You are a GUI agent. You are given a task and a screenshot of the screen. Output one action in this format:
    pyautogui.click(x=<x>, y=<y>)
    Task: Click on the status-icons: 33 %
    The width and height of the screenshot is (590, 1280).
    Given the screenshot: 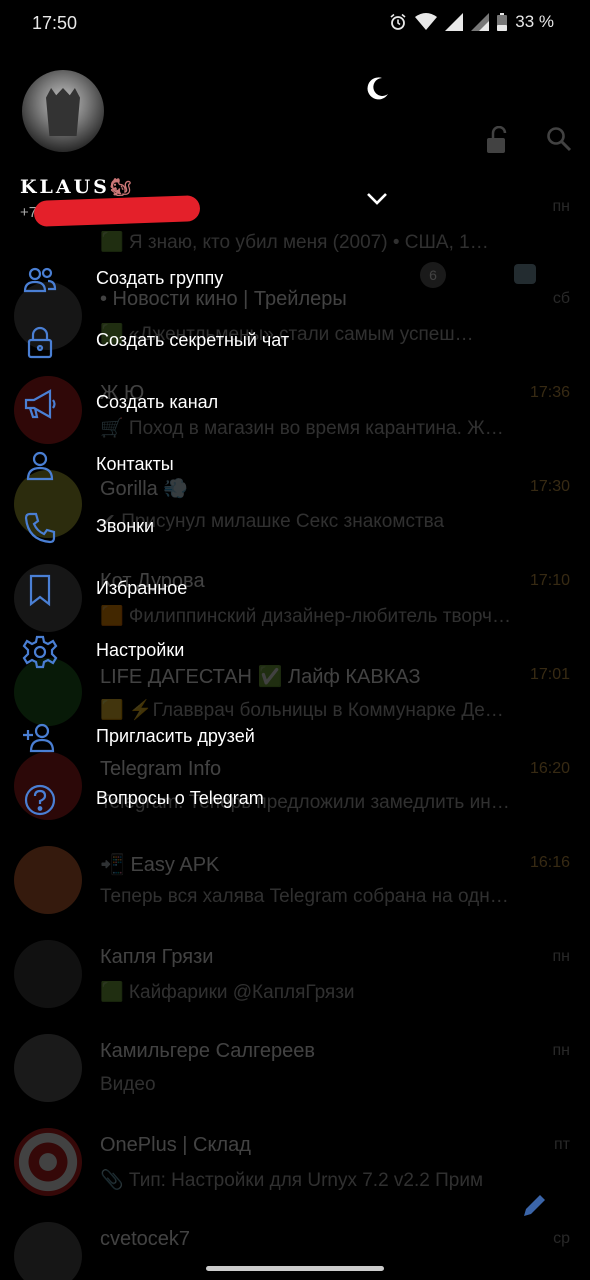 What is the action you would take?
    pyautogui.click(x=471, y=22)
    